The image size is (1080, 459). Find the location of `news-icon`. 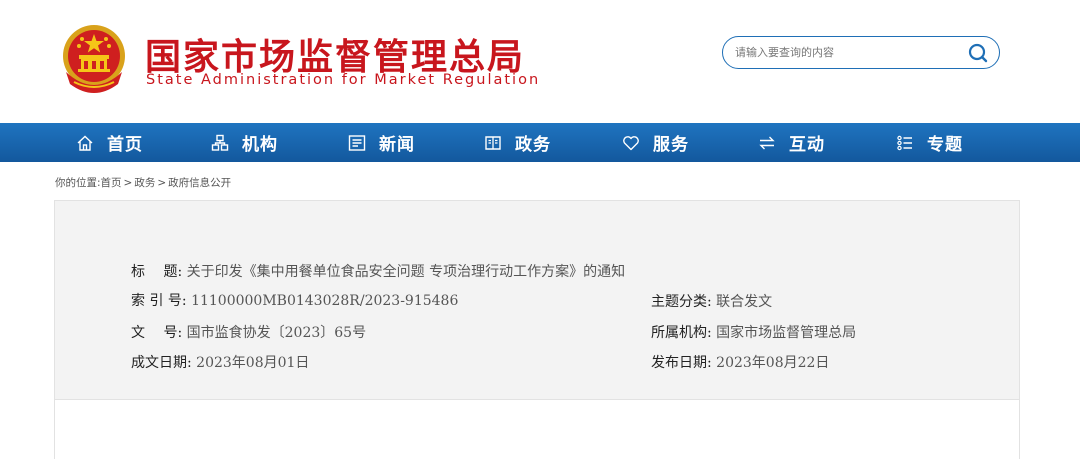

news-icon is located at coordinates (357, 142).